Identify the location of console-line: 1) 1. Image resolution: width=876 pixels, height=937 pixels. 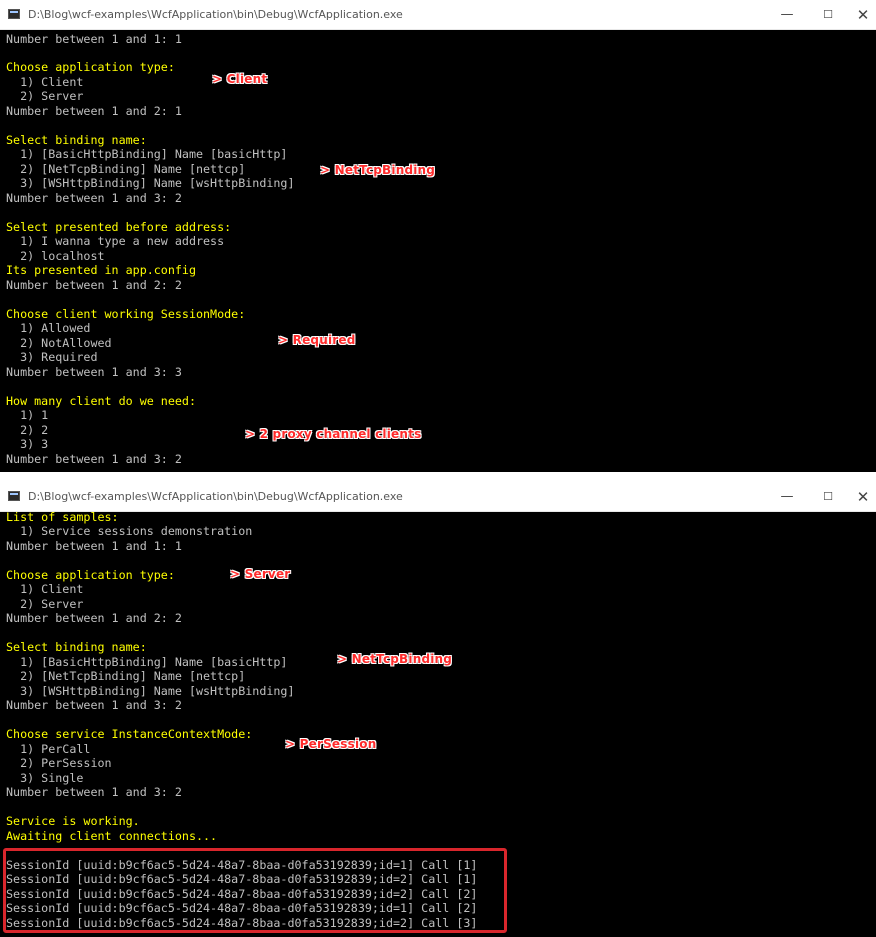
(27, 415).